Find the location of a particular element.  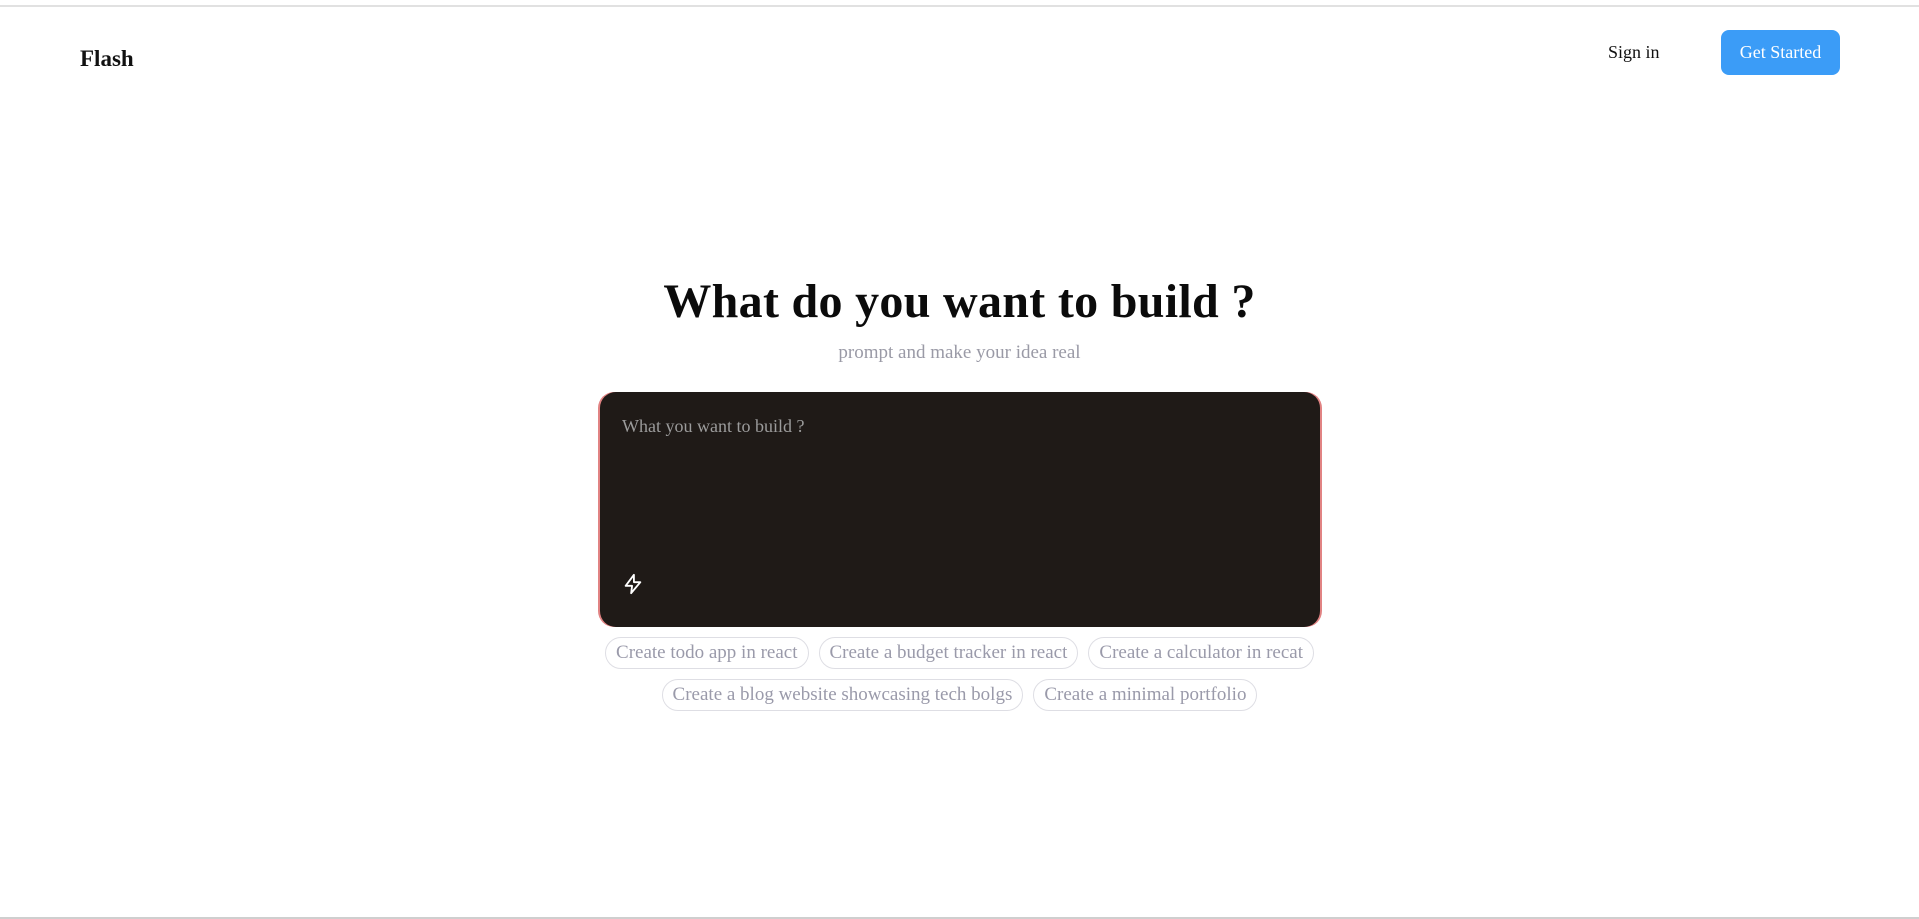

sign-in-link: Sign in is located at coordinates (1634, 52).